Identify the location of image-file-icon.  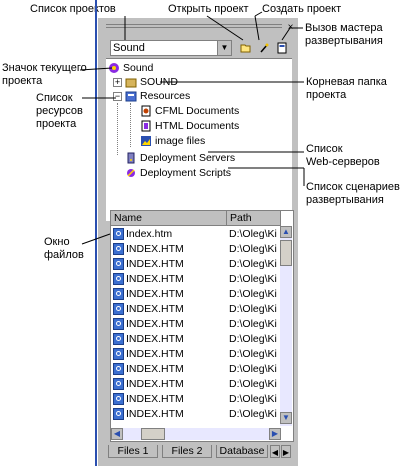
(146, 141).